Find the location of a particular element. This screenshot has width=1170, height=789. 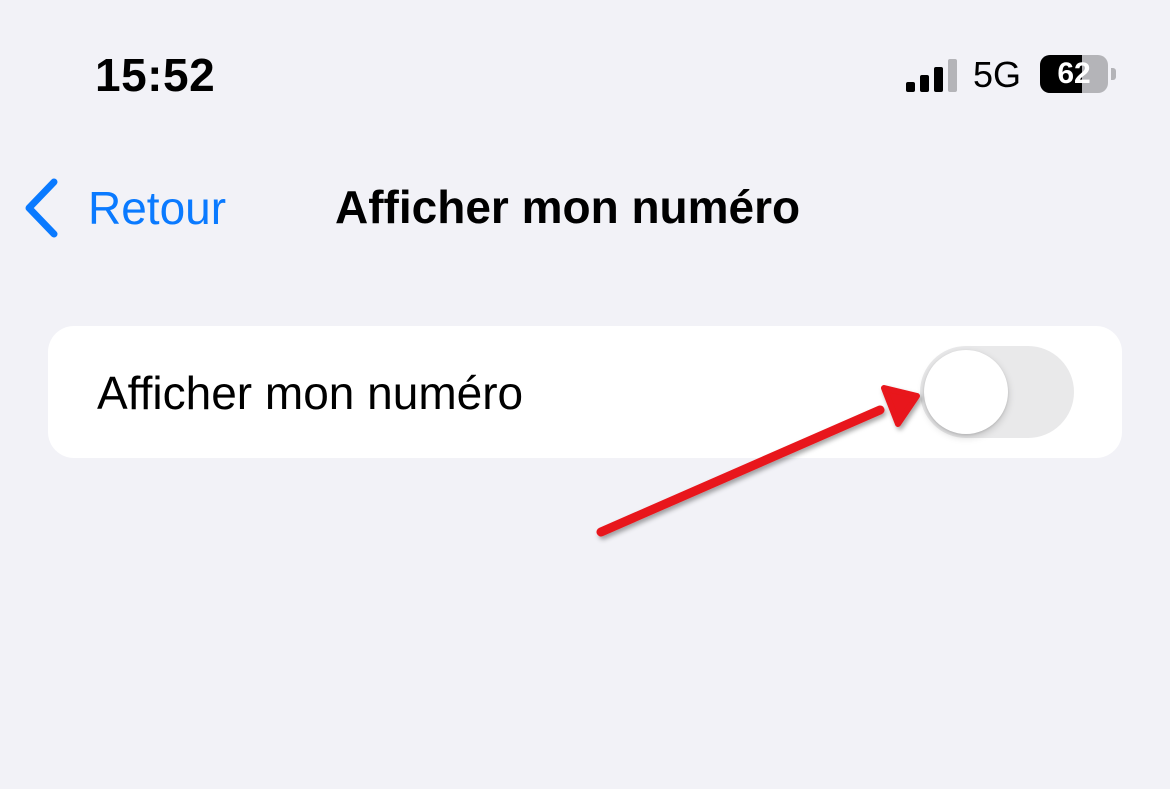

status-time: 15:52 is located at coordinates (155, 75).